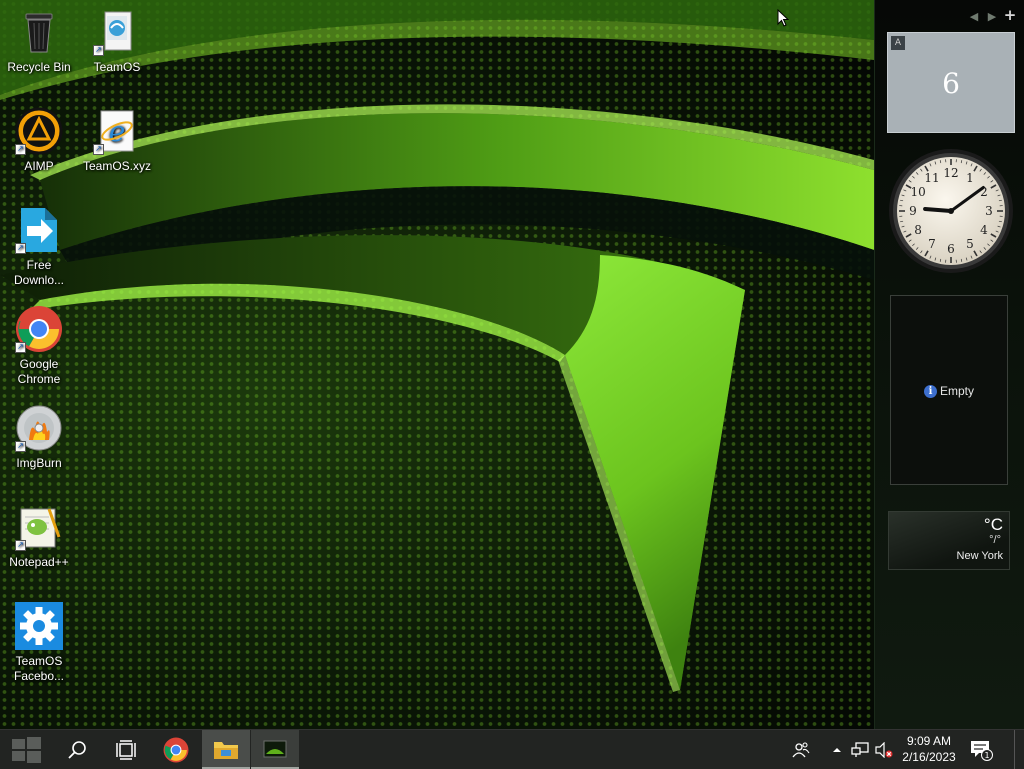 This screenshot has height=769, width=1024. Describe the element at coordinates (929, 741) in the screenshot. I see `taskbar-time: 9:09 AM` at that location.